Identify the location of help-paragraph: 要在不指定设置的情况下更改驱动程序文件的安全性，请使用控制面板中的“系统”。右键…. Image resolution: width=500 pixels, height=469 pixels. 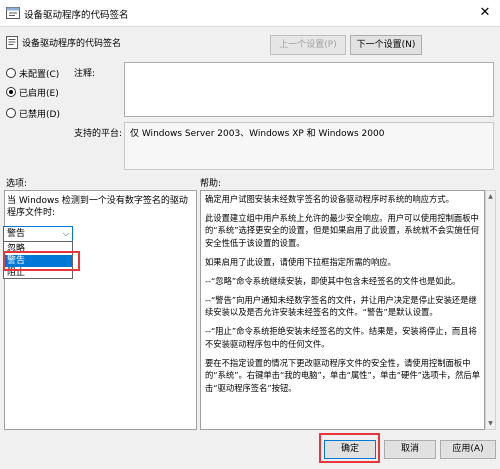
(342, 375).